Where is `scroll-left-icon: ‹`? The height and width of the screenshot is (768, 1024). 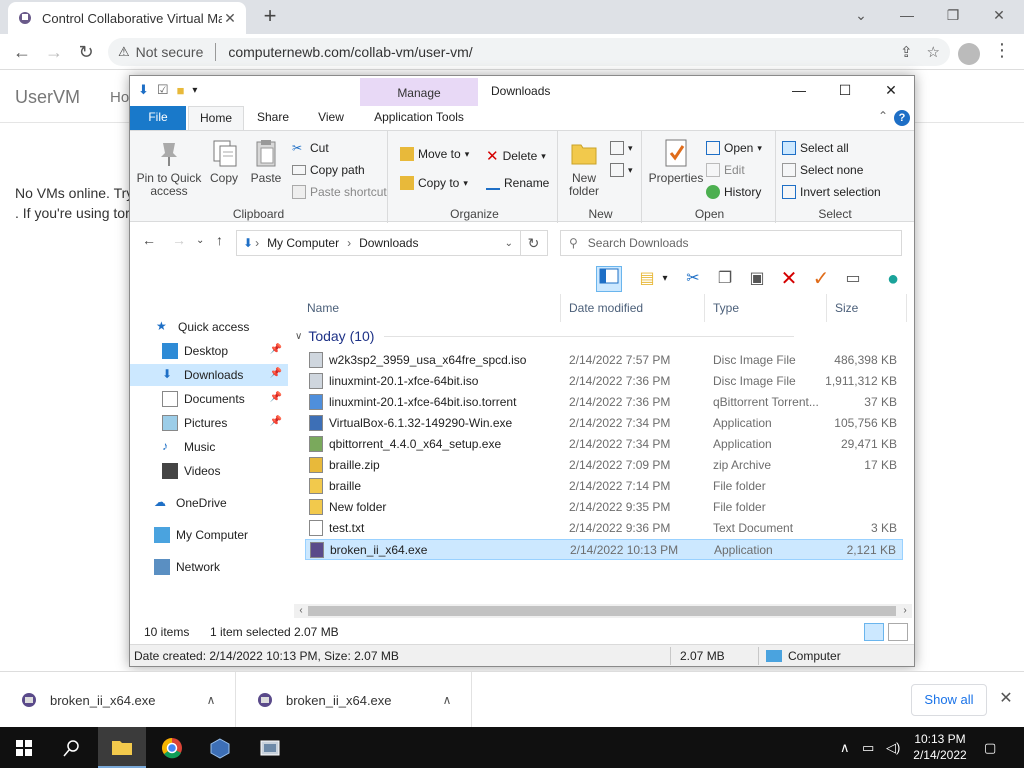 scroll-left-icon: ‹ is located at coordinates (301, 611).